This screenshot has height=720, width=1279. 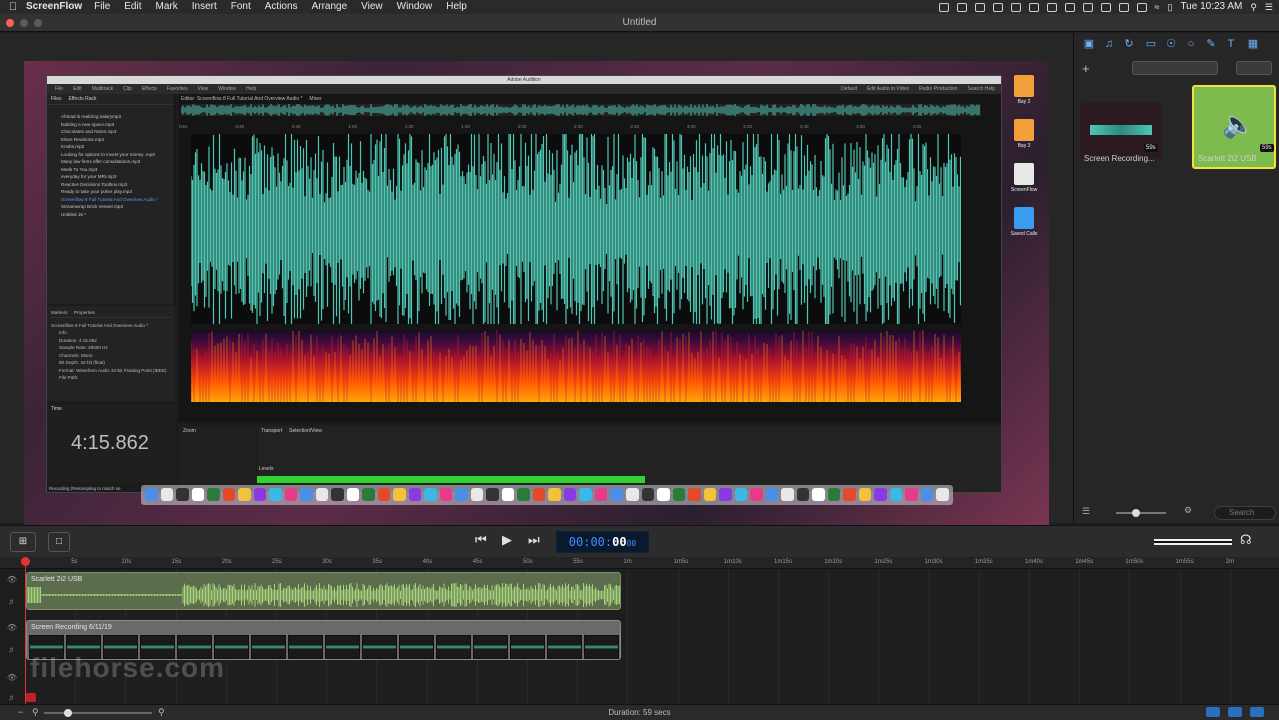 What do you see at coordinates (1175, 68) in the screenshot?
I see `media-filter-segment` at bounding box center [1175, 68].